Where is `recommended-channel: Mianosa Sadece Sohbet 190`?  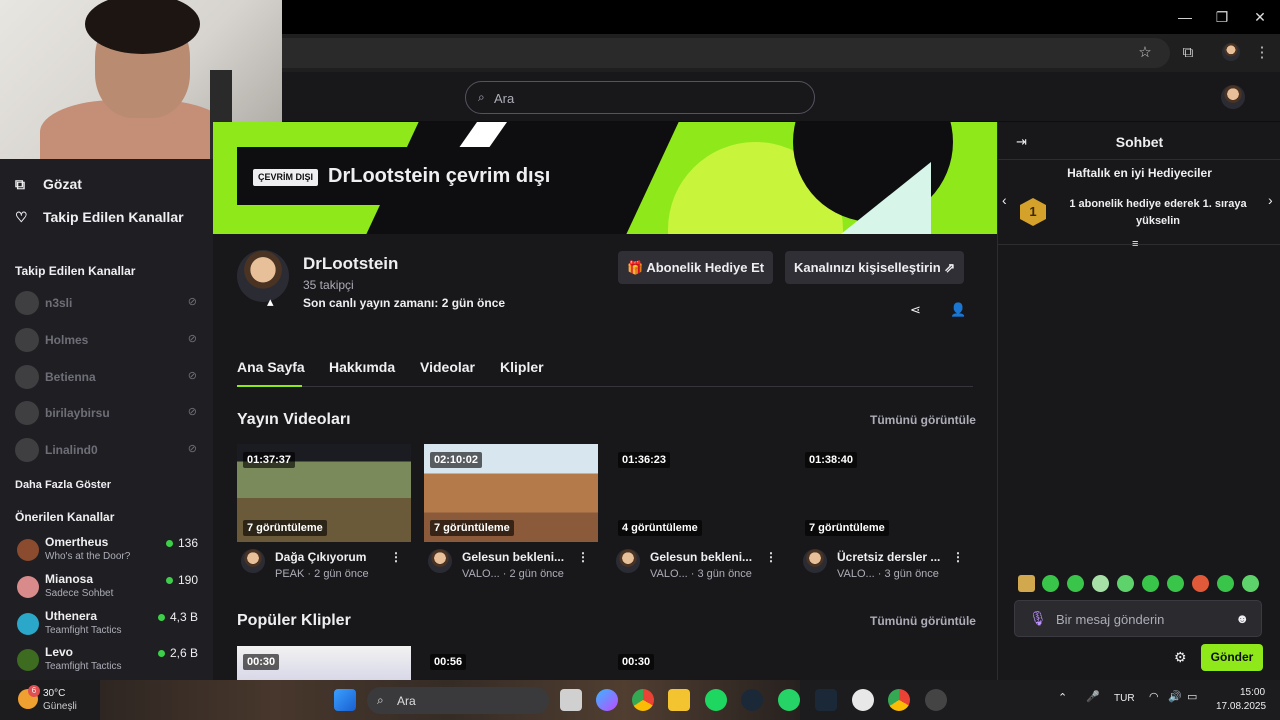
recommended-channel: Mianosa Sadece Sohbet 190 is located at coordinates (110, 589).